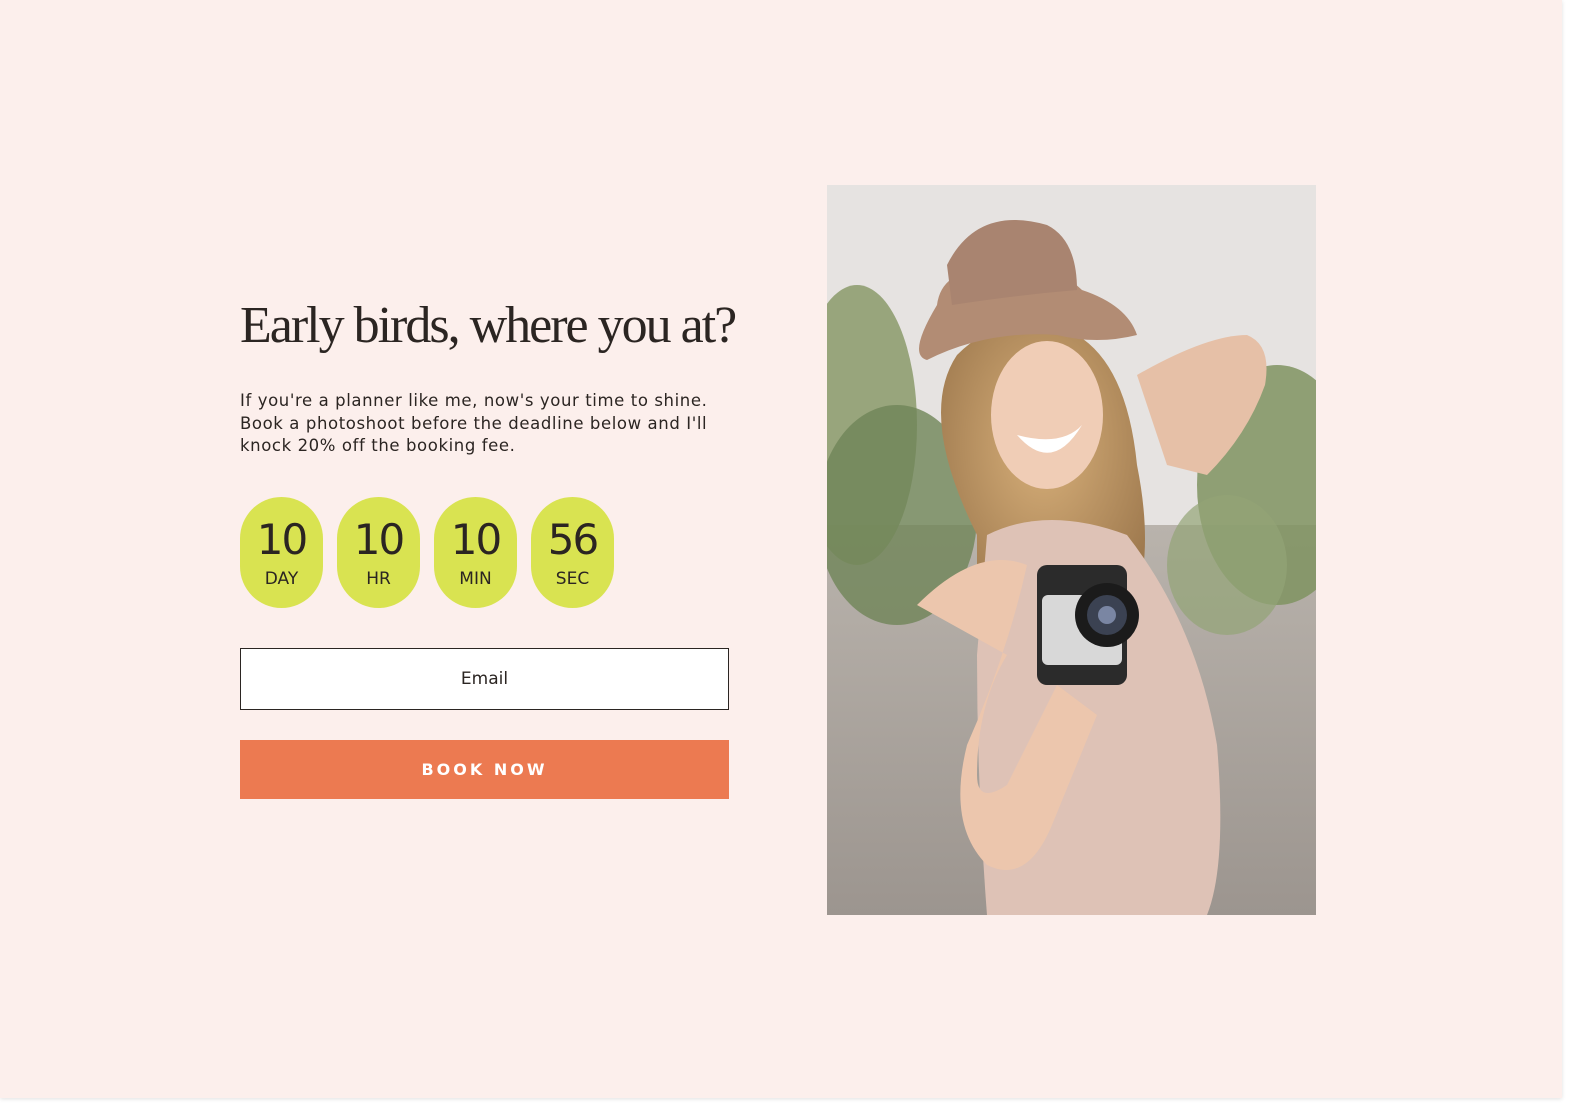 The image size is (1569, 1105). I want to click on countdown-minutes: 10 MIN, so click(475, 552).